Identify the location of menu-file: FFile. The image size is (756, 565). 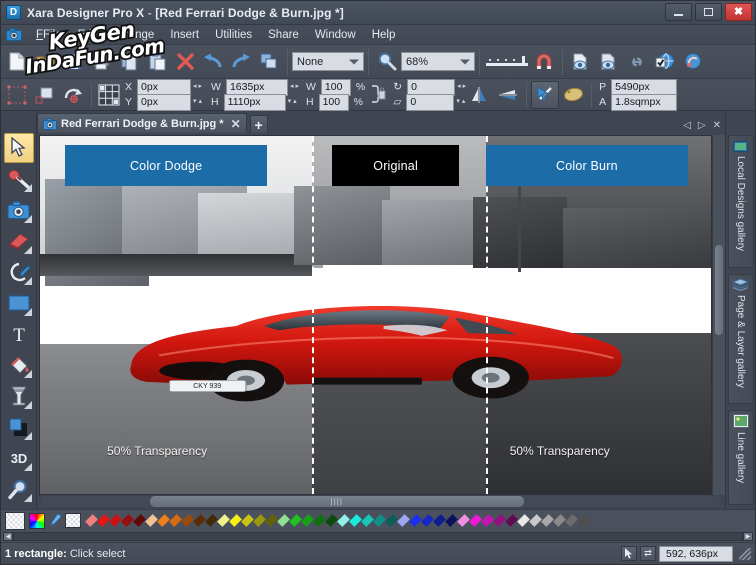
(49, 35).